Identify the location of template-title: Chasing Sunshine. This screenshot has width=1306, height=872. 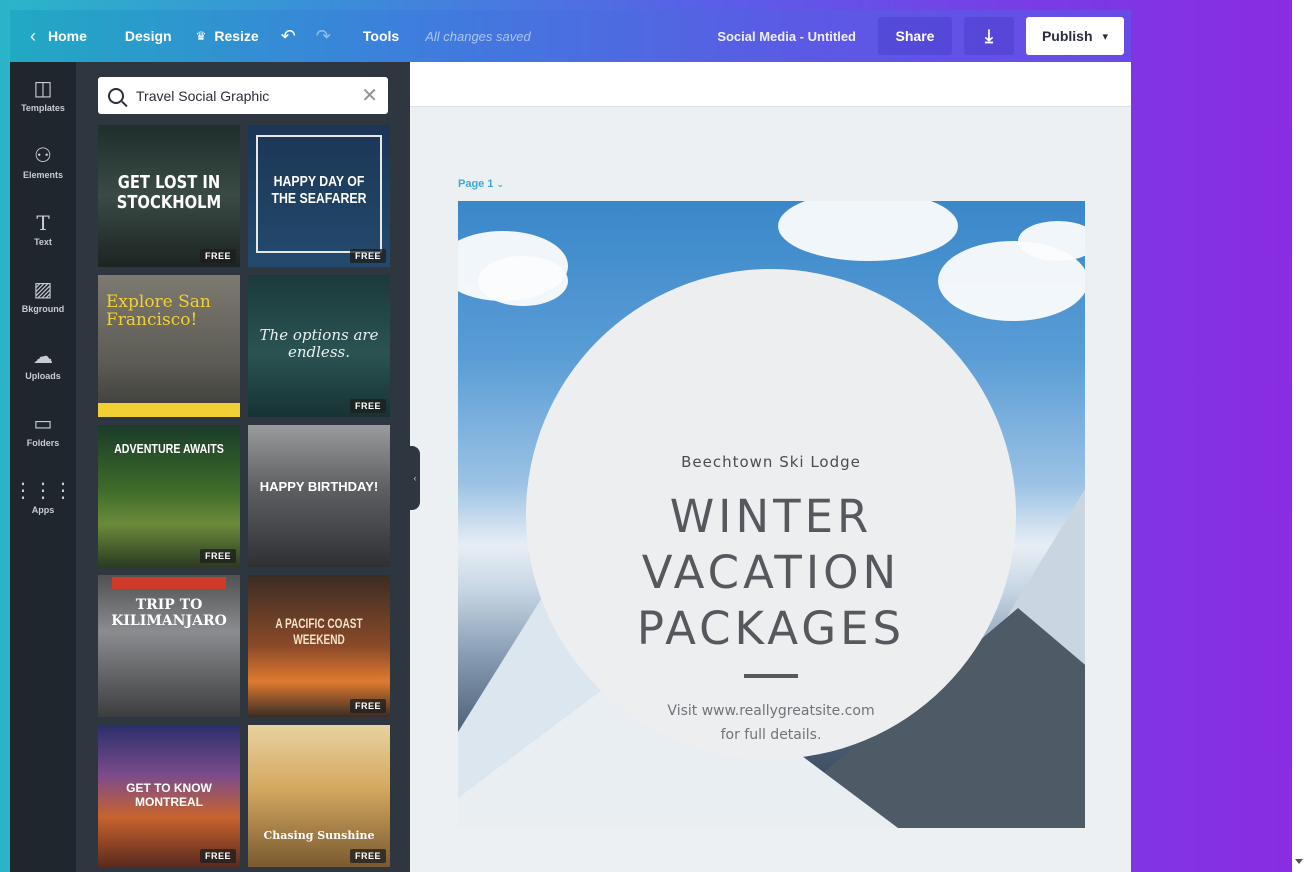
(319, 835).